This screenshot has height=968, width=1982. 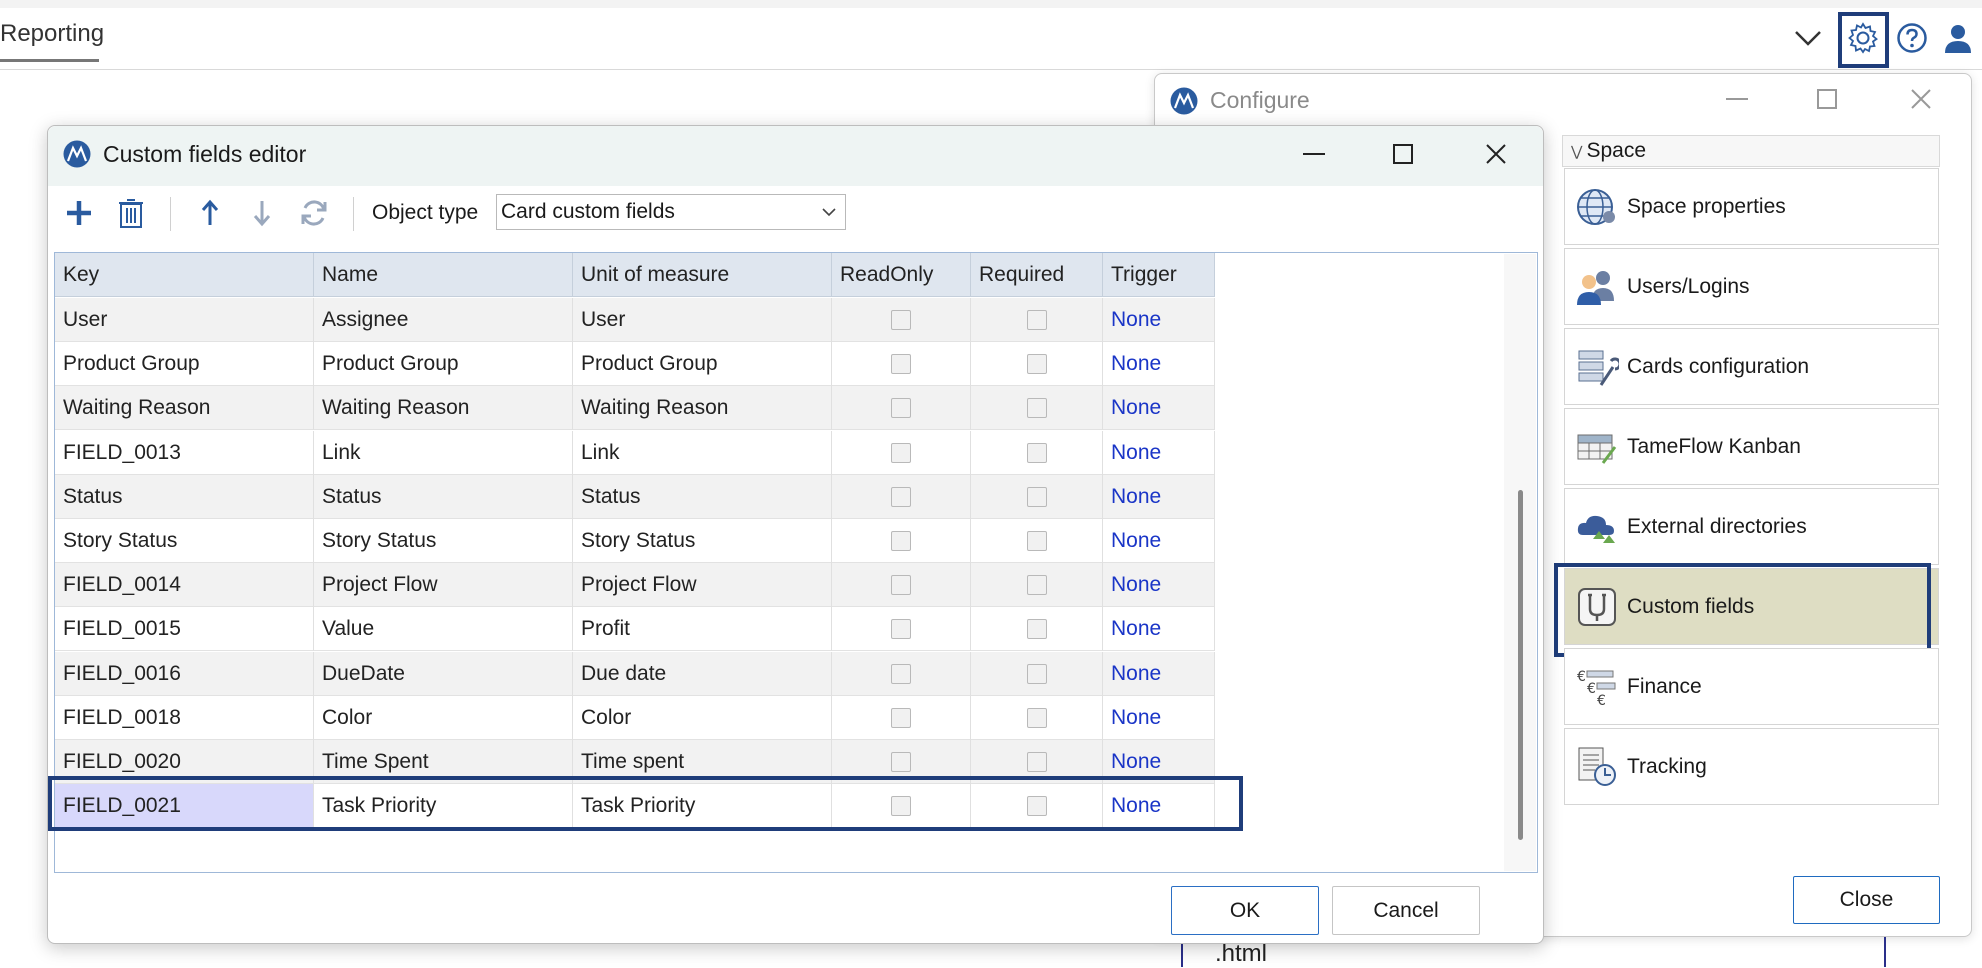 I want to click on table-row: FIELD_0015 Value Profit None, so click(x=635, y=629).